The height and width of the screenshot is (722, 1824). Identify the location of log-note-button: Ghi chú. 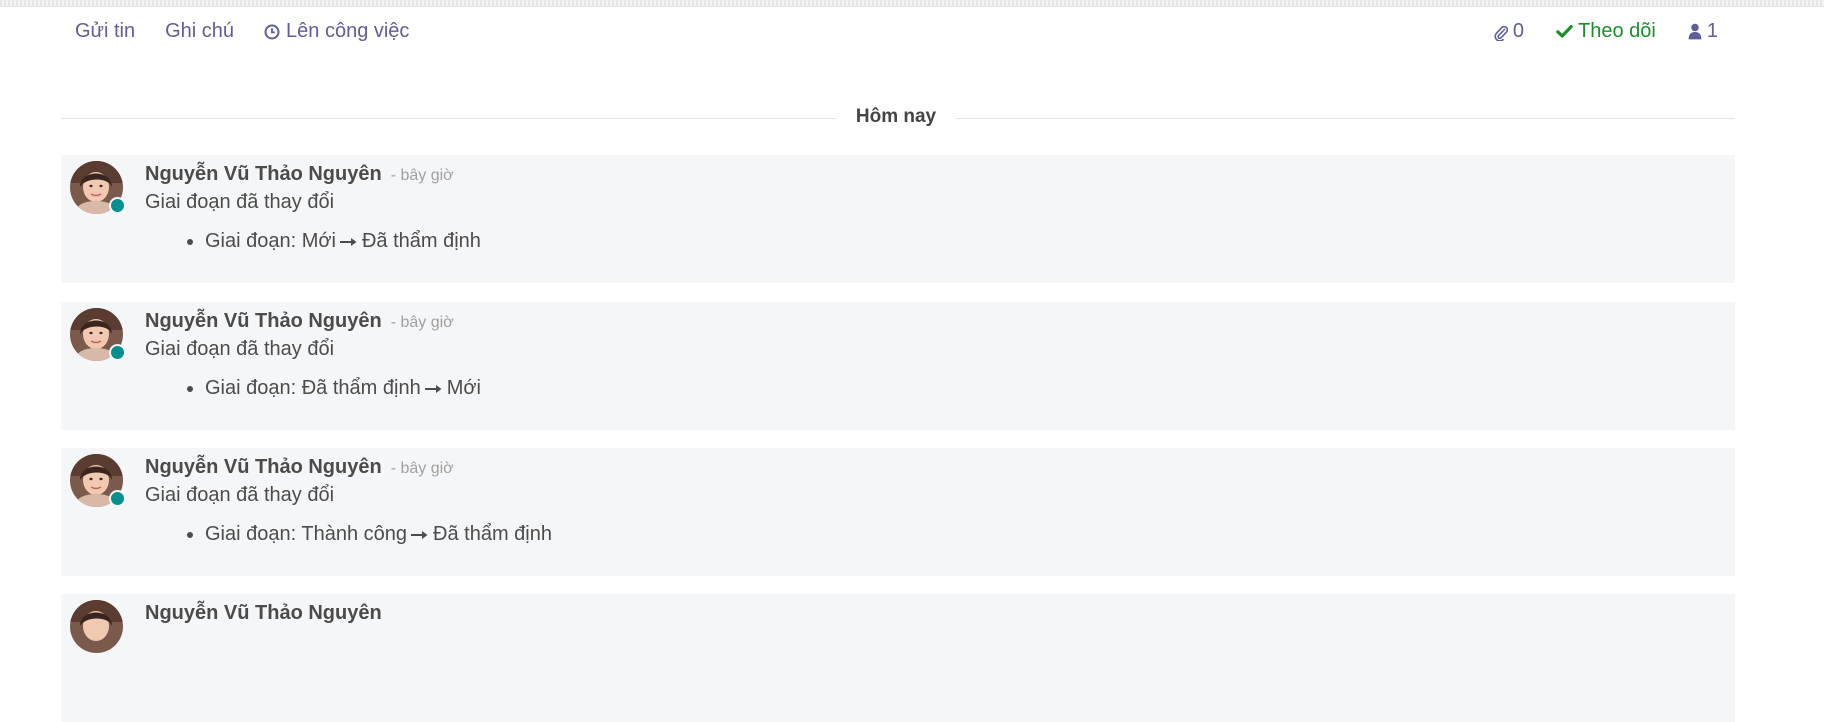
(199, 31).